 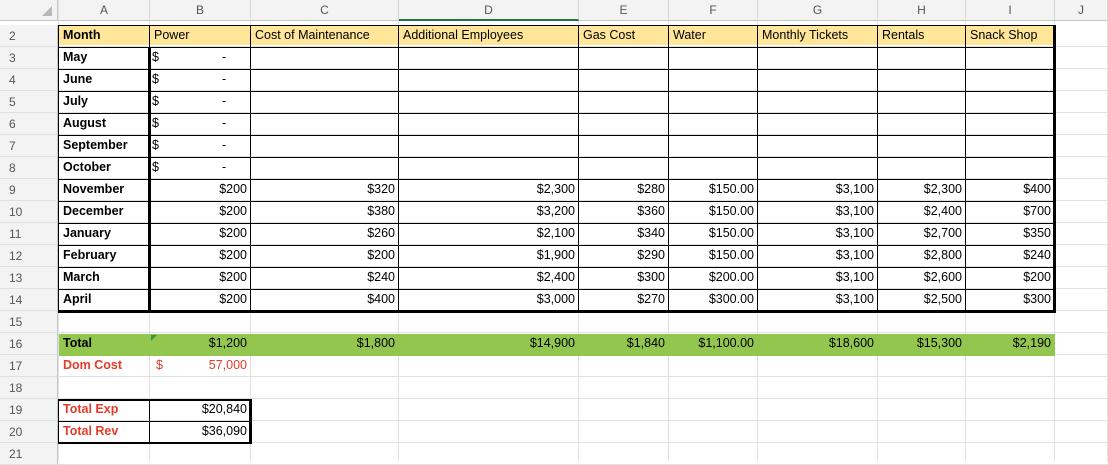 I want to click on column-header-D: D, so click(x=489, y=10).